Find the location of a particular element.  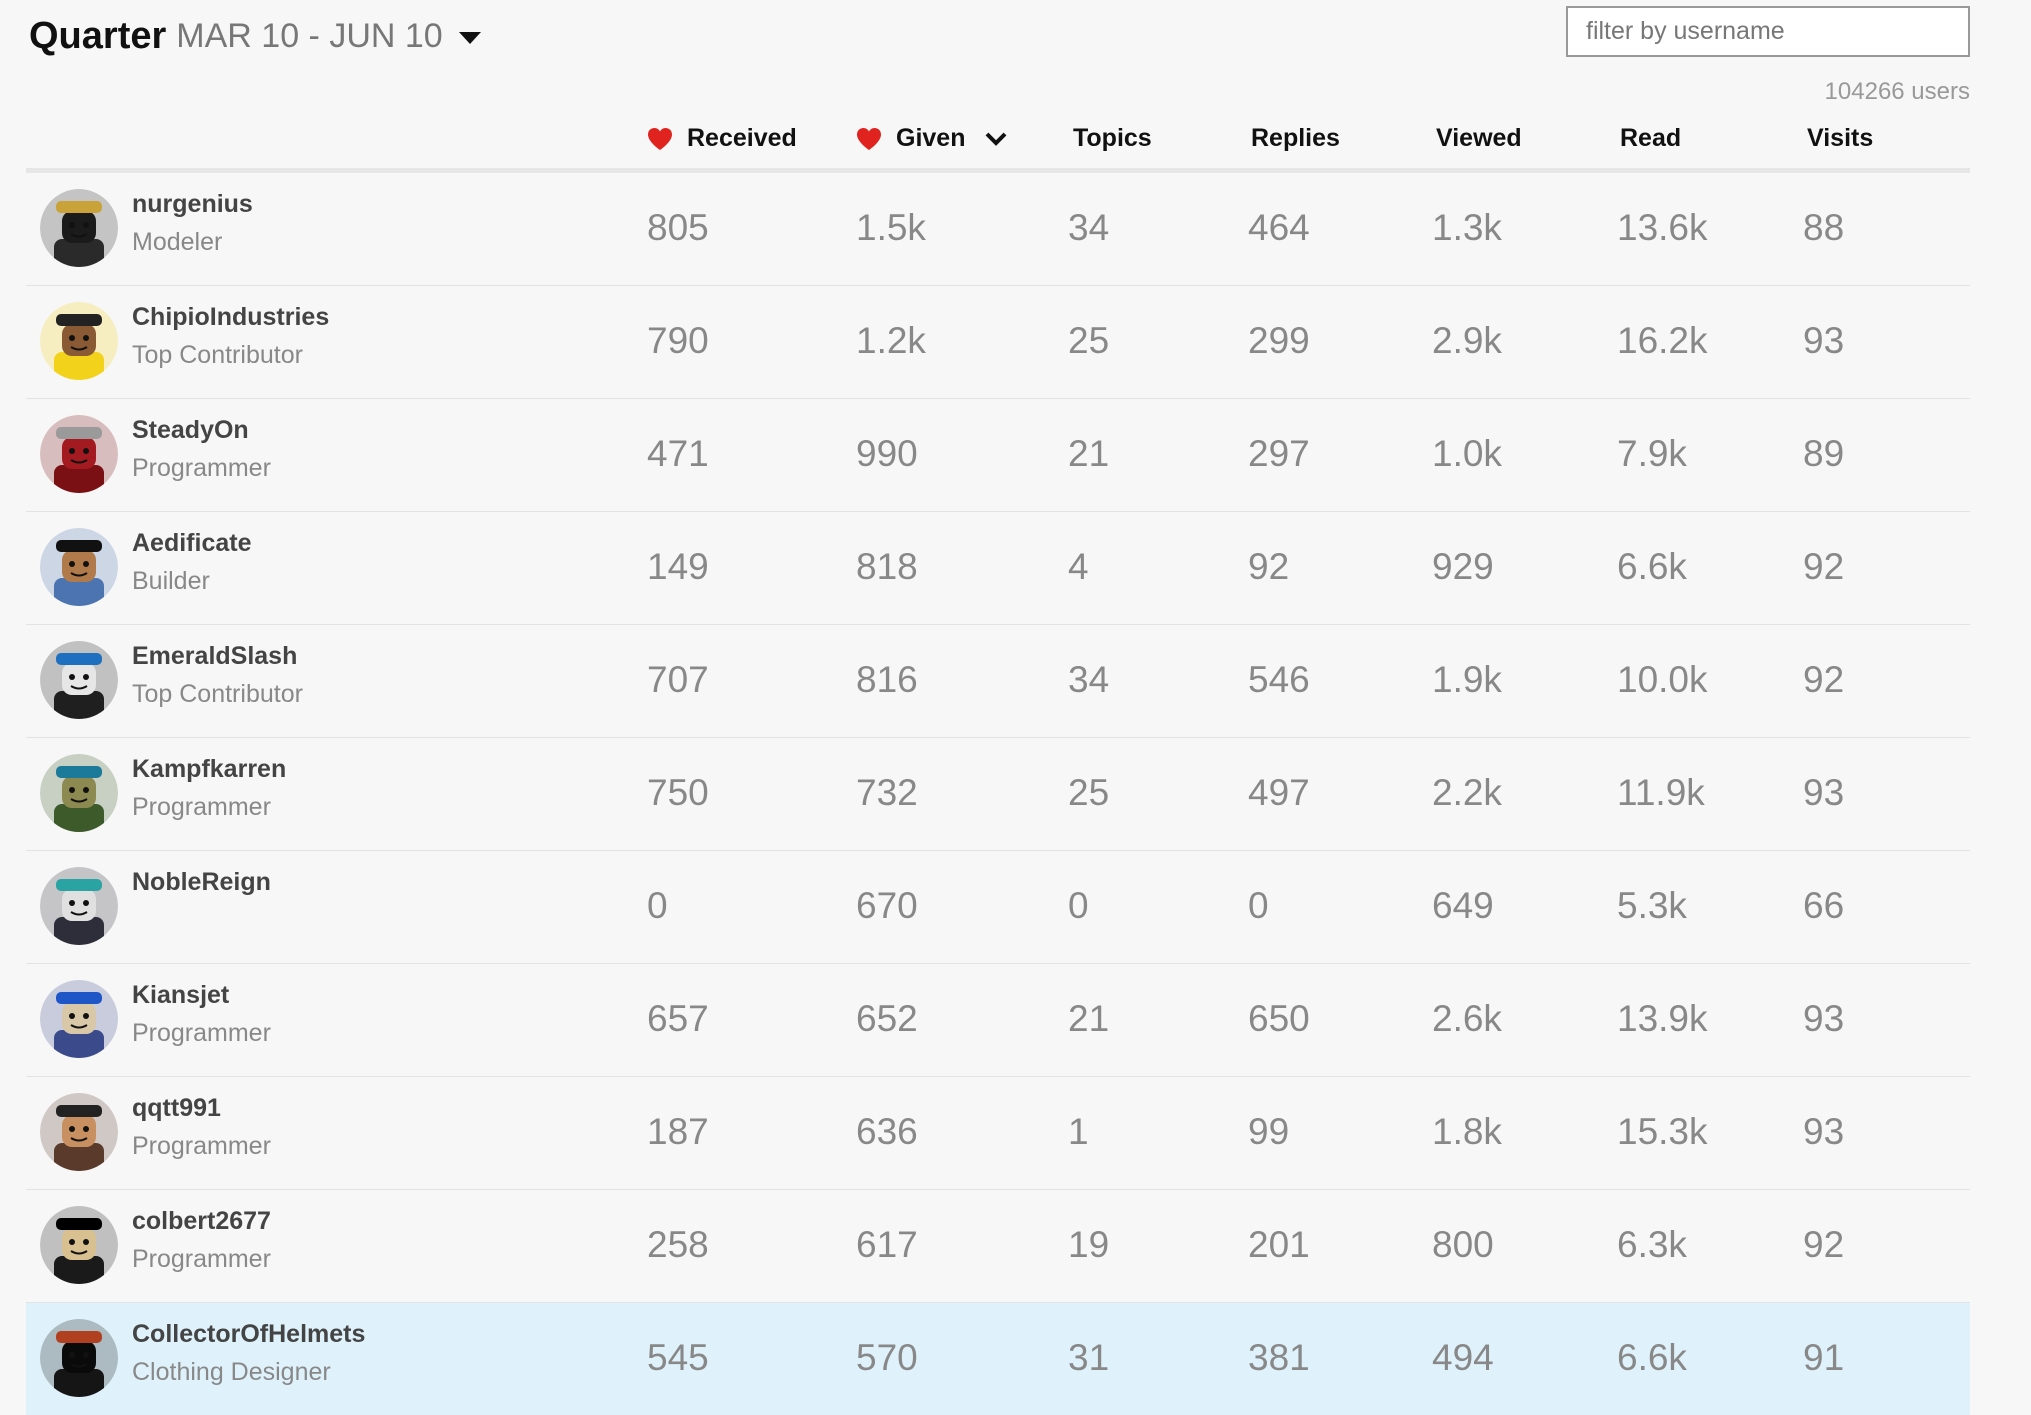

cell-topics: 25 is located at coordinates (1089, 792).